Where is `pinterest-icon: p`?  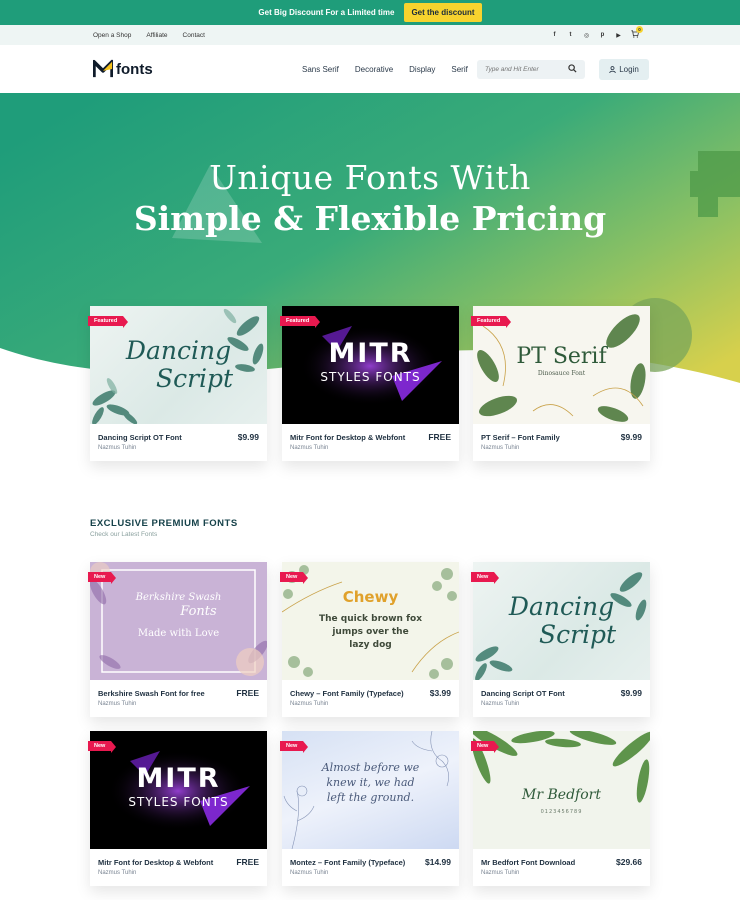
pinterest-icon: p is located at coordinates (602, 35).